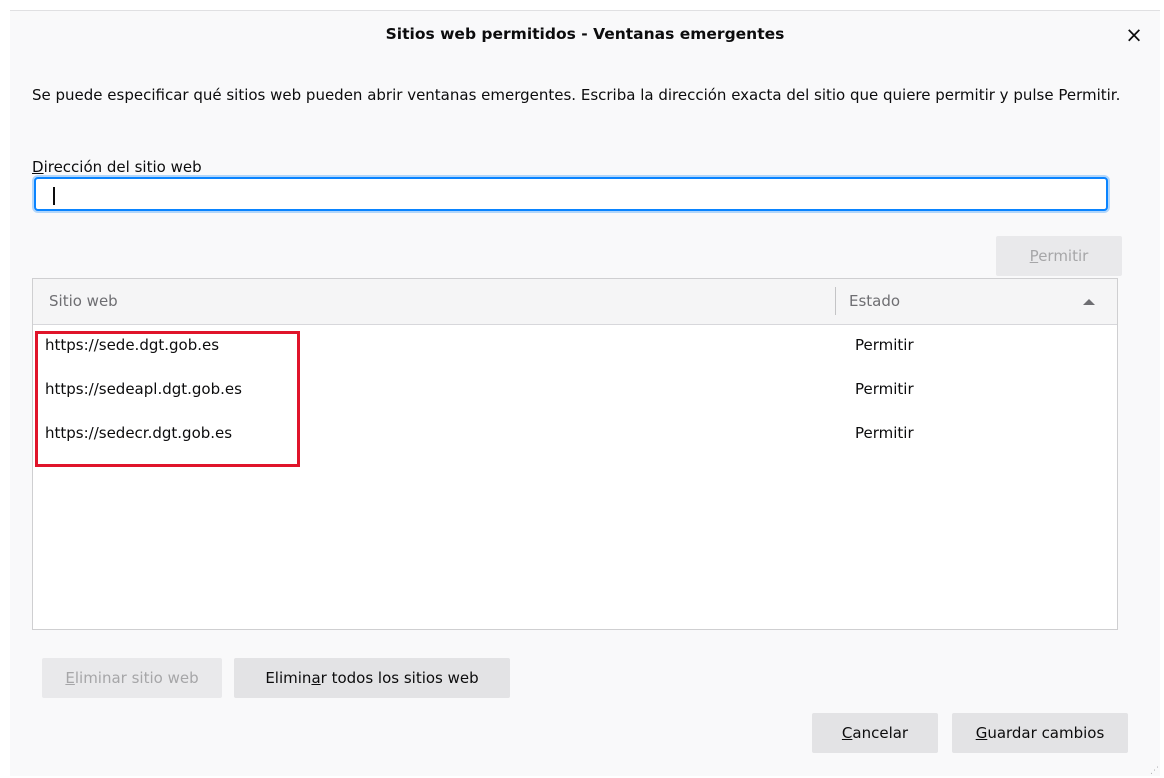 The width and height of the screenshot is (1164, 778). I want to click on column-header-site: Sitio web, so click(83, 301).